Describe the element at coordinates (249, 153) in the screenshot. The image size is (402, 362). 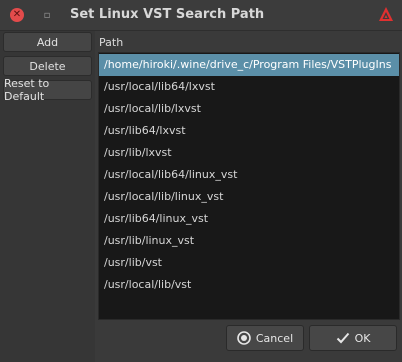
I see `path-list-item: /usr/lib/lxvst` at that location.